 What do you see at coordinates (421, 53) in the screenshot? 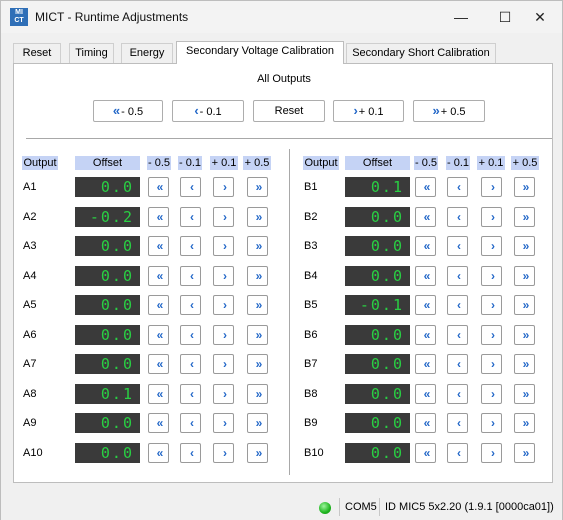
I see `tab-secondary-short-calibration: Secondary Short Calibration` at bounding box center [421, 53].